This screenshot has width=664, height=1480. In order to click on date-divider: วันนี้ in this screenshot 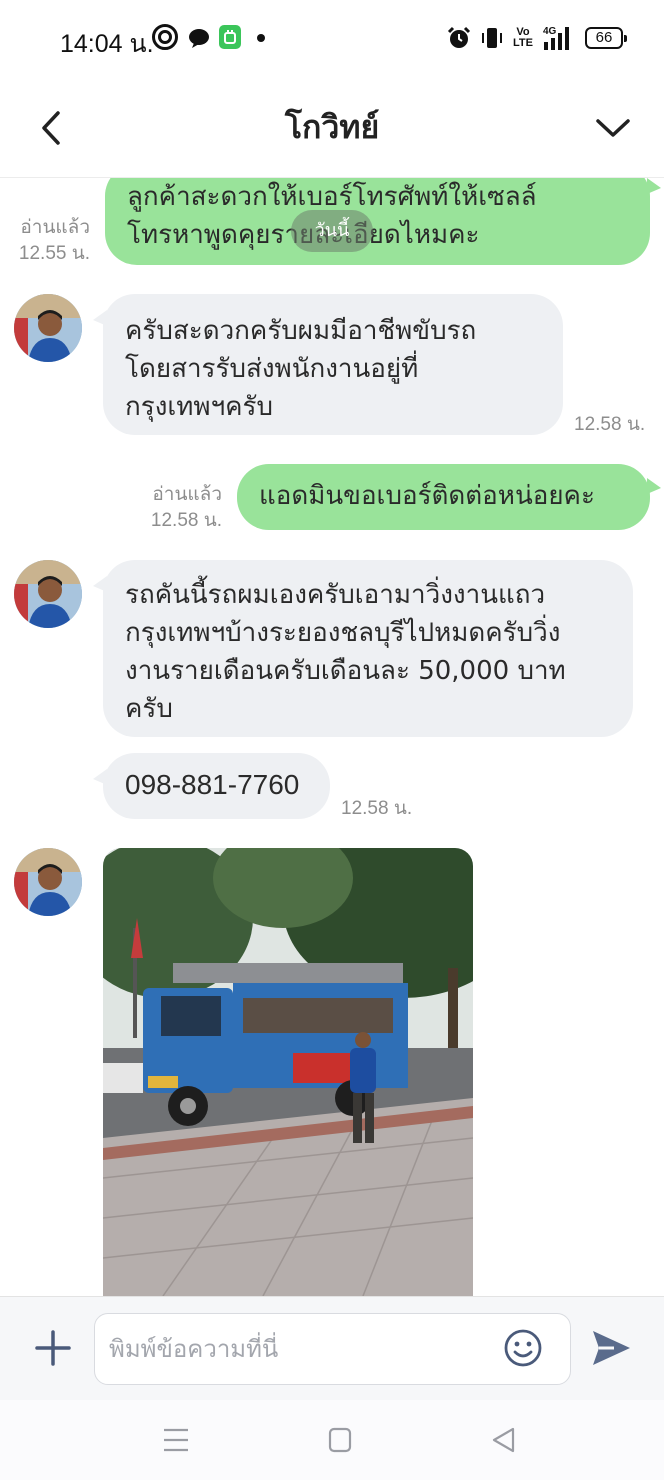, I will do `click(332, 231)`.